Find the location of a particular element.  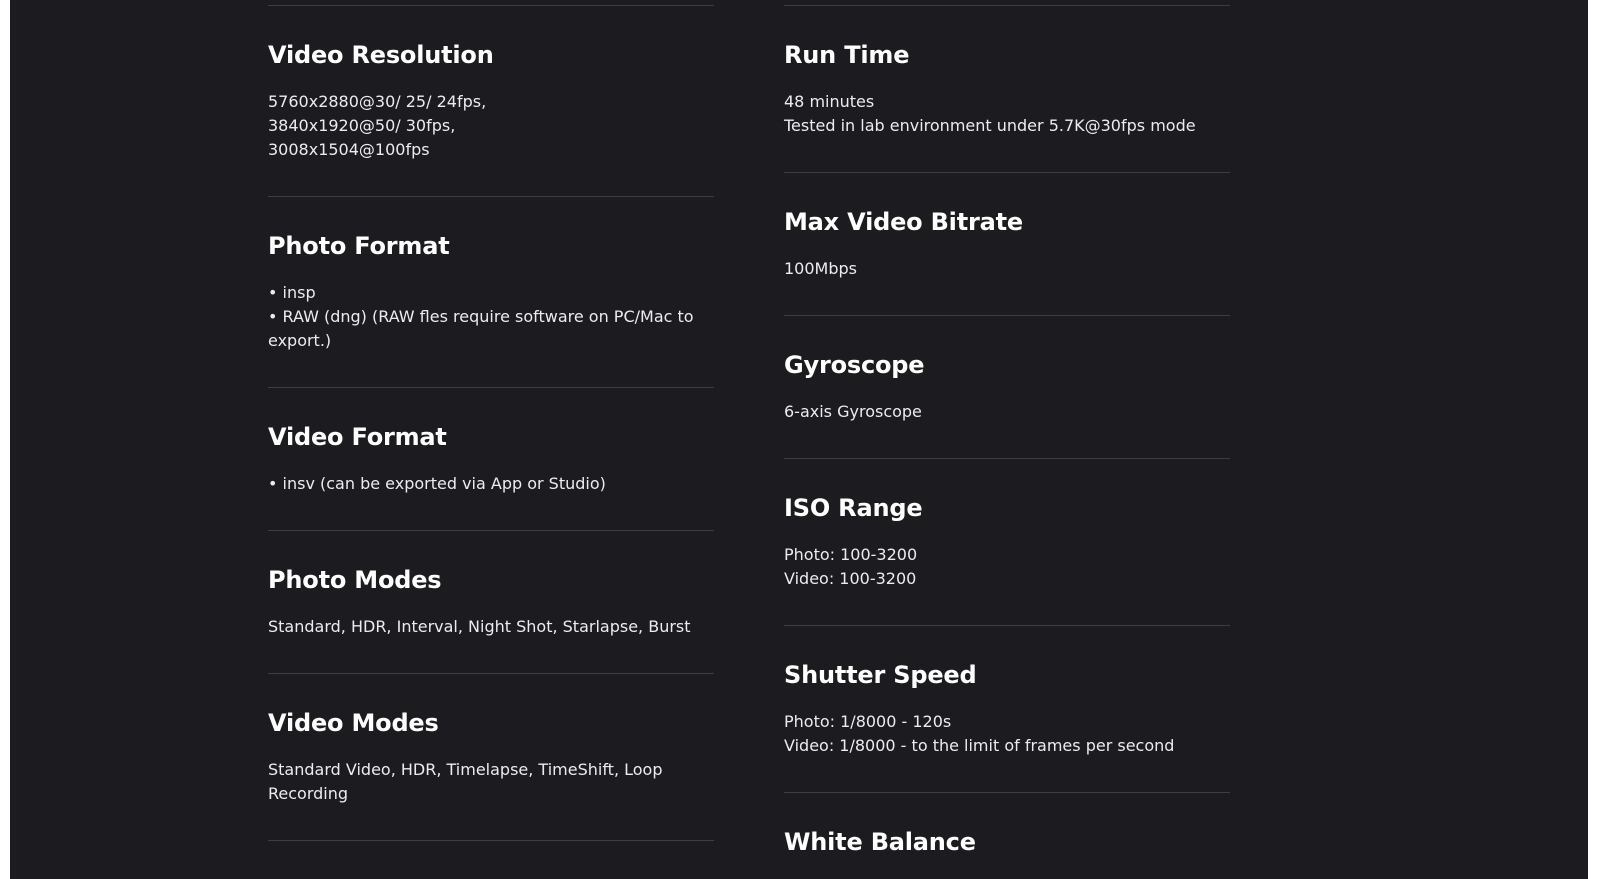

spec-line: Photo: 100-3200 is located at coordinates (851, 554).